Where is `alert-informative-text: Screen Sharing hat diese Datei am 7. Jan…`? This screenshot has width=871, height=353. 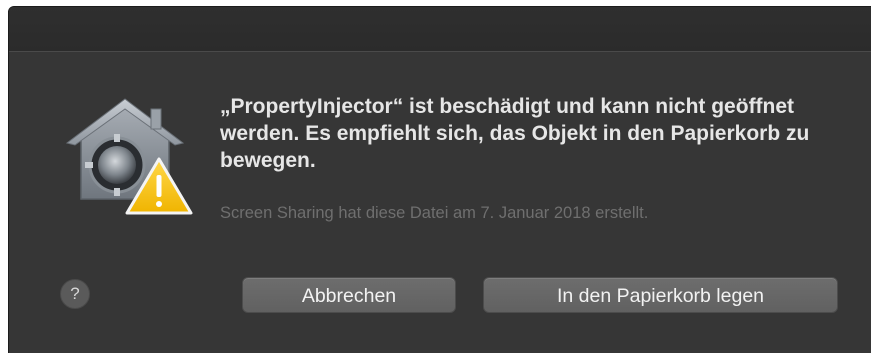
alert-informative-text: Screen Sharing hat diese Datei am 7. Jan… is located at coordinates (434, 213).